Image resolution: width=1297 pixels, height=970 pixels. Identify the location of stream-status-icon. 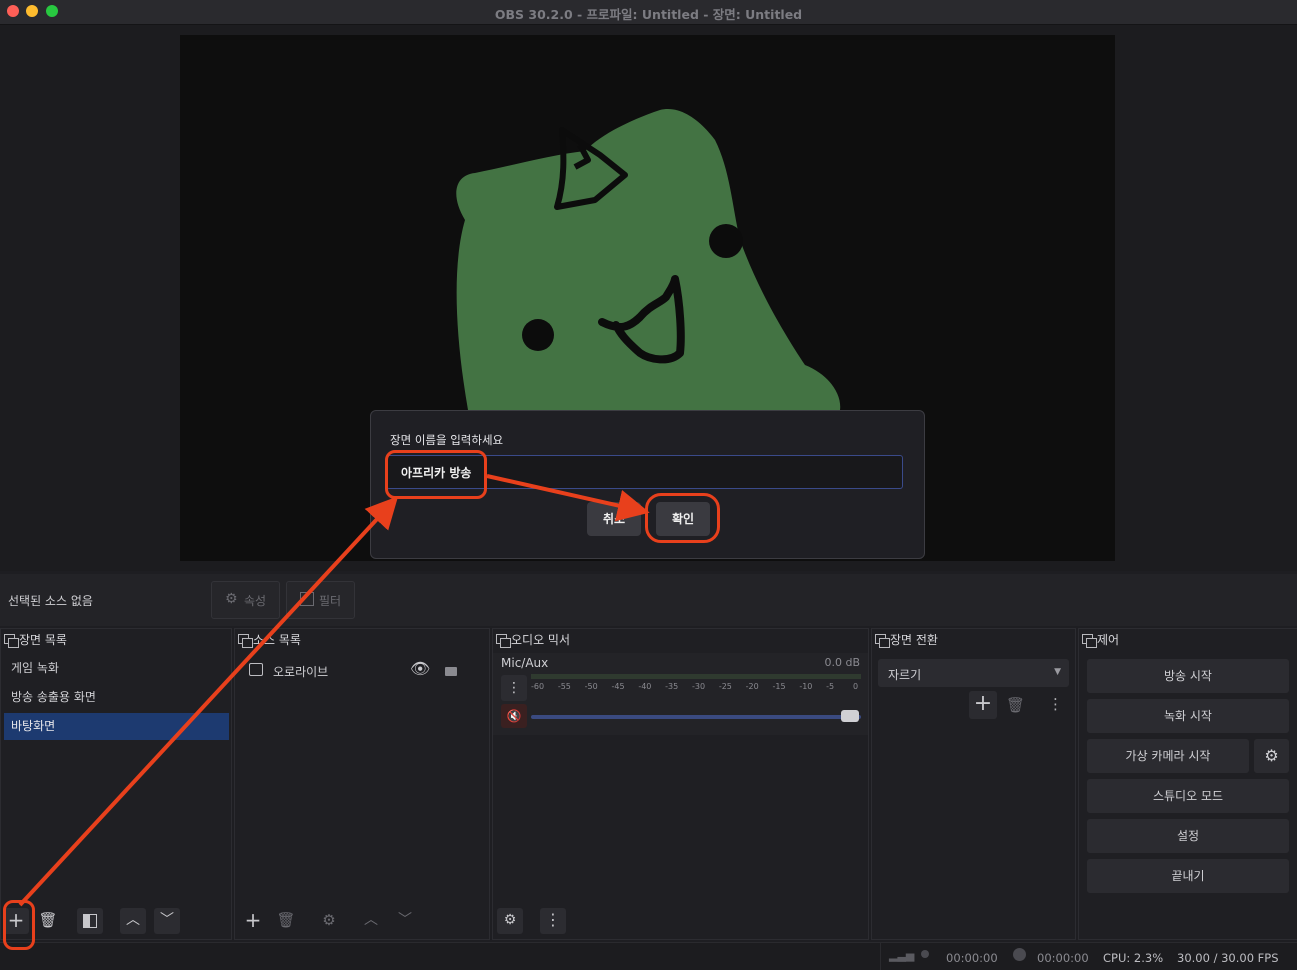
(925, 954).